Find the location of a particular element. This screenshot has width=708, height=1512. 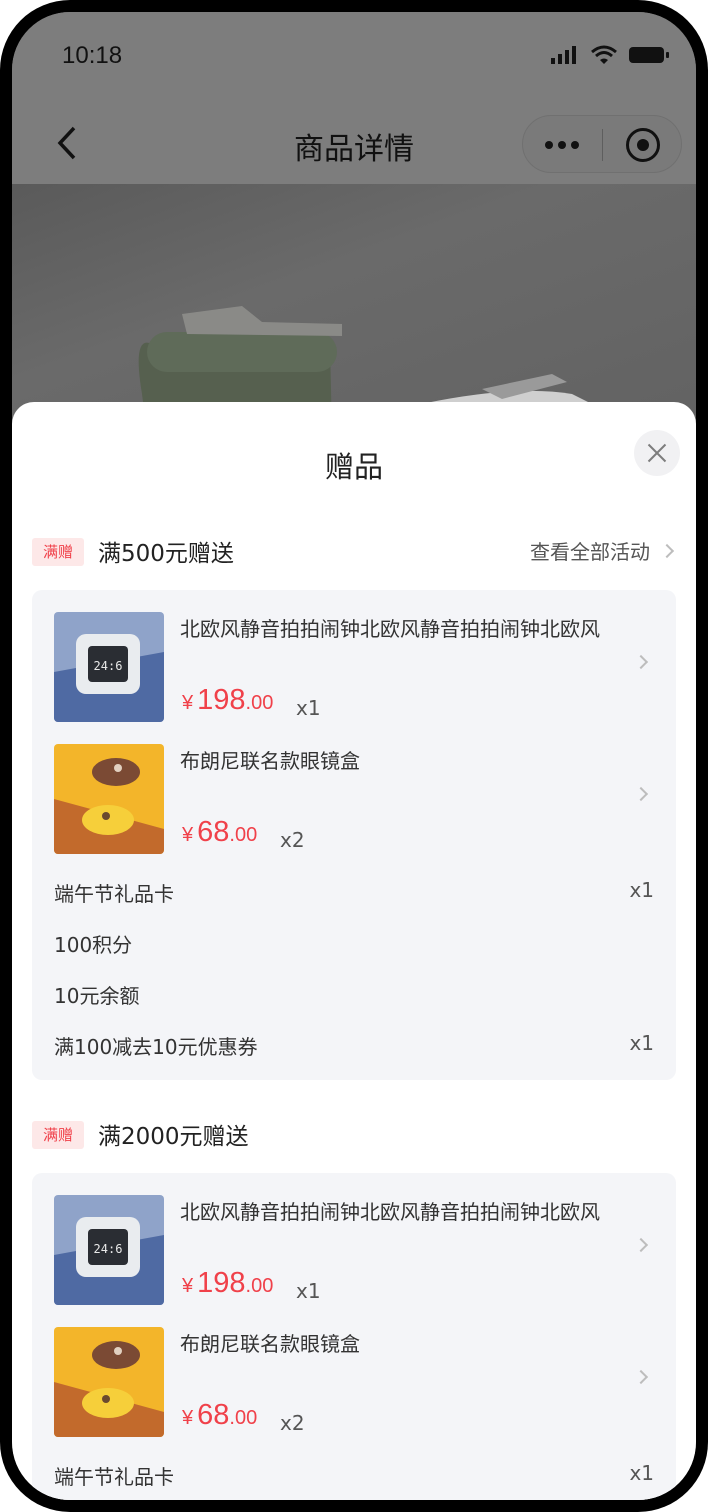

signal-icon is located at coordinates (563, 55).